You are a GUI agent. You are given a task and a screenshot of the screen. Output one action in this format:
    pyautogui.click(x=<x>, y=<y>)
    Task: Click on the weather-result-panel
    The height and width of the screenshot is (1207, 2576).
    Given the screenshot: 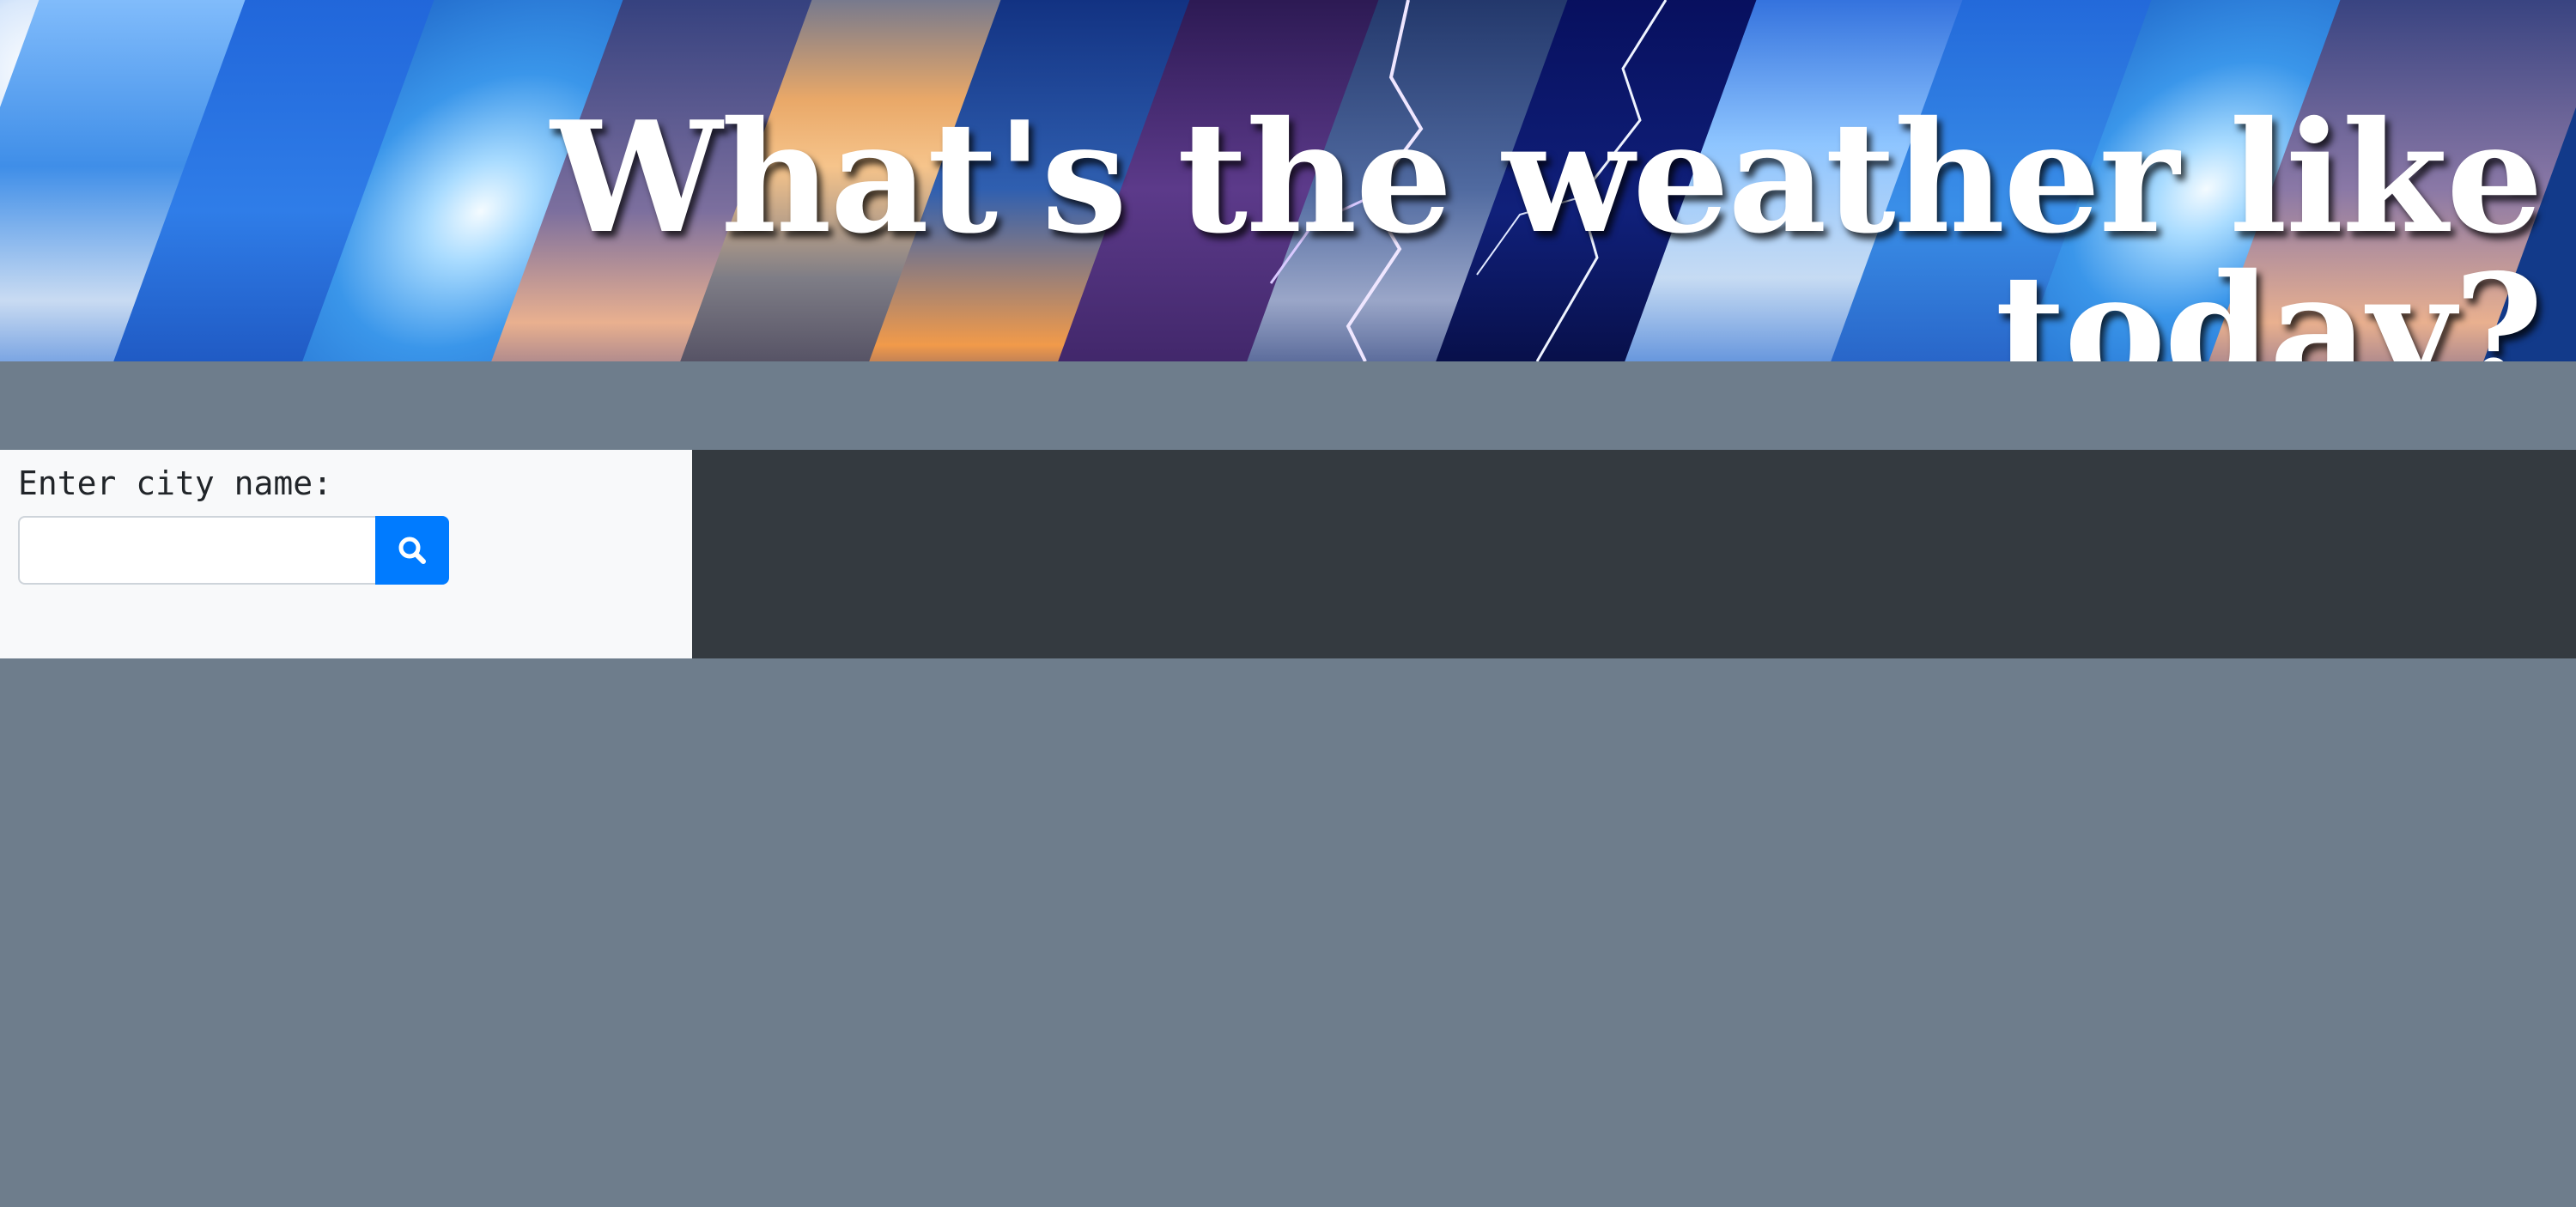 What is the action you would take?
    pyautogui.click(x=1634, y=554)
    